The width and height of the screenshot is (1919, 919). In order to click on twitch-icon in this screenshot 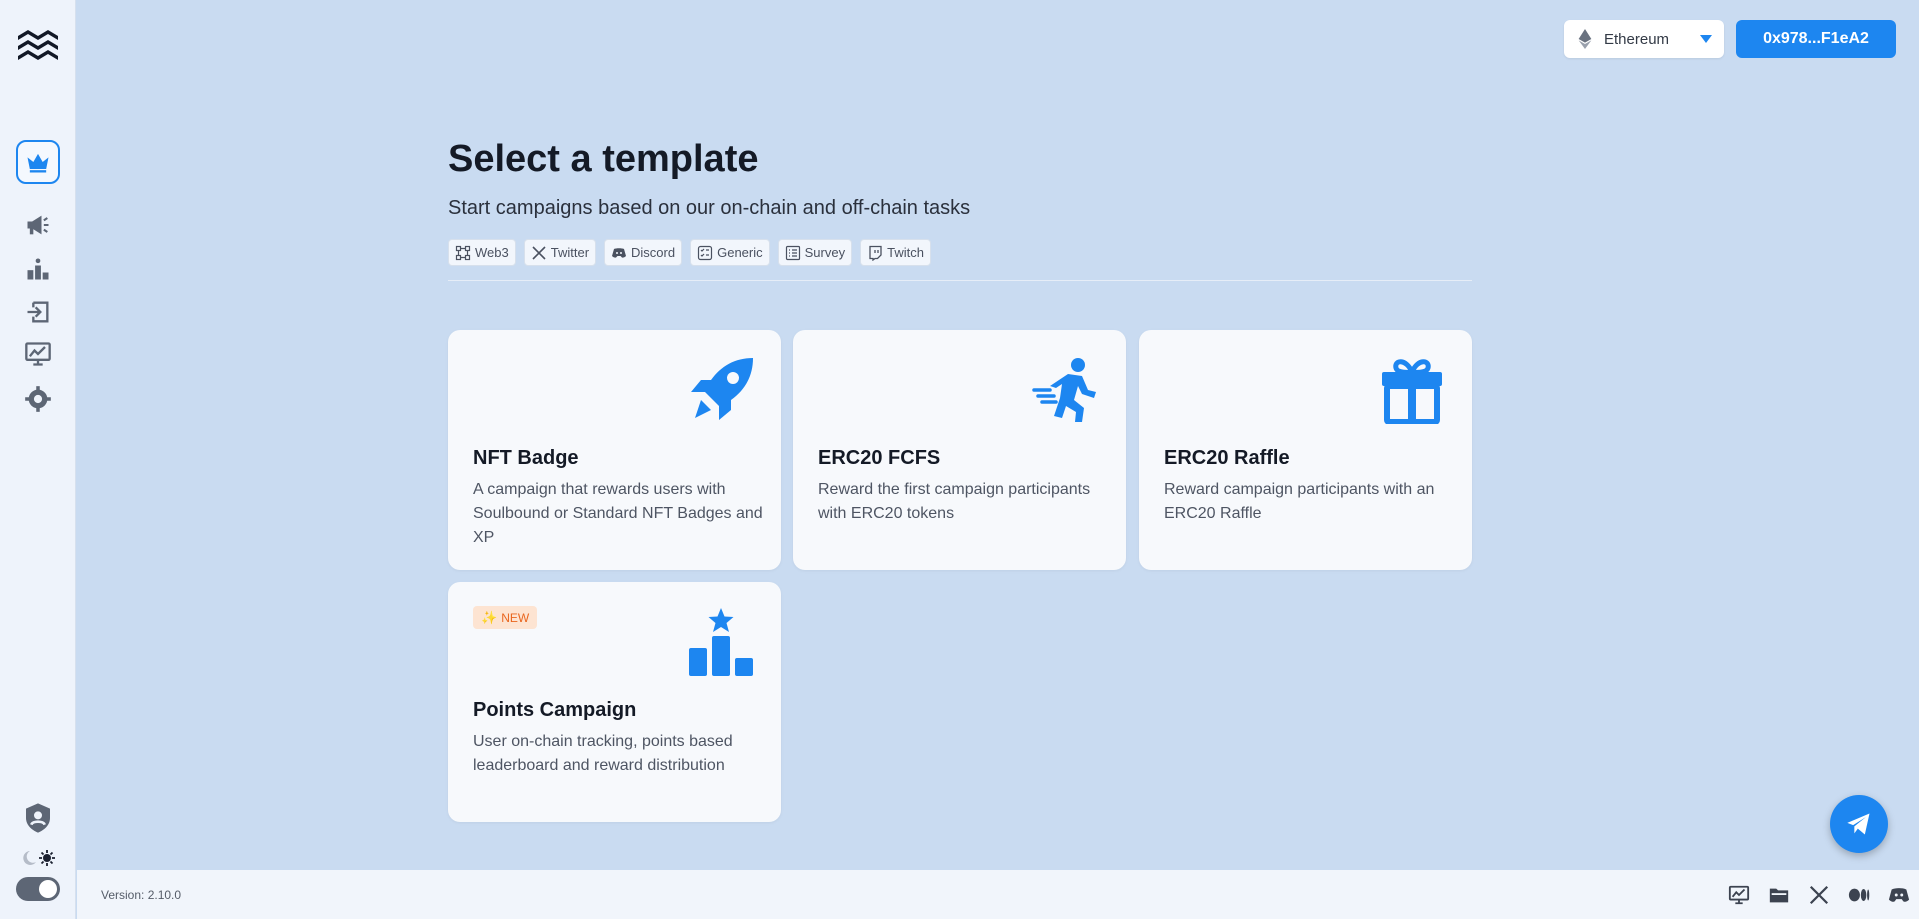, I will do `click(875, 253)`.